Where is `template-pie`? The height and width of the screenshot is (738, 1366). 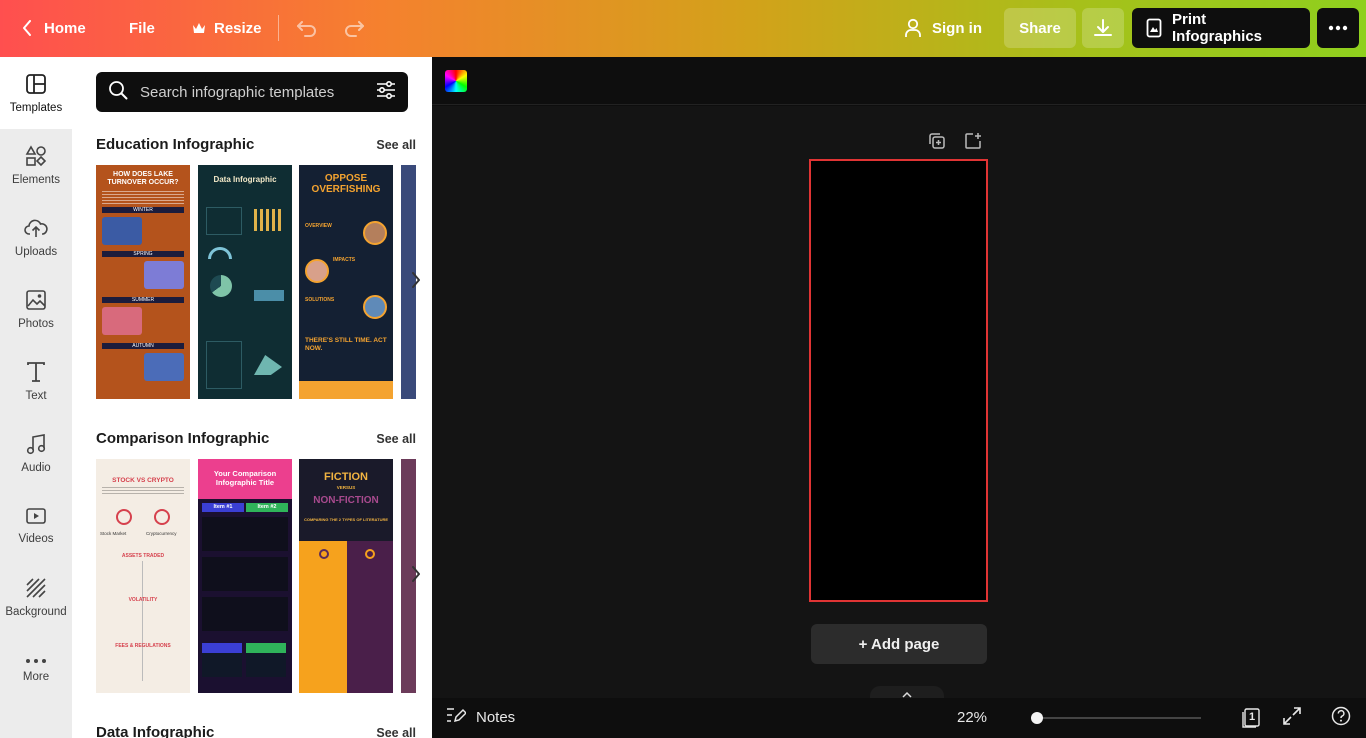 template-pie is located at coordinates (221, 286).